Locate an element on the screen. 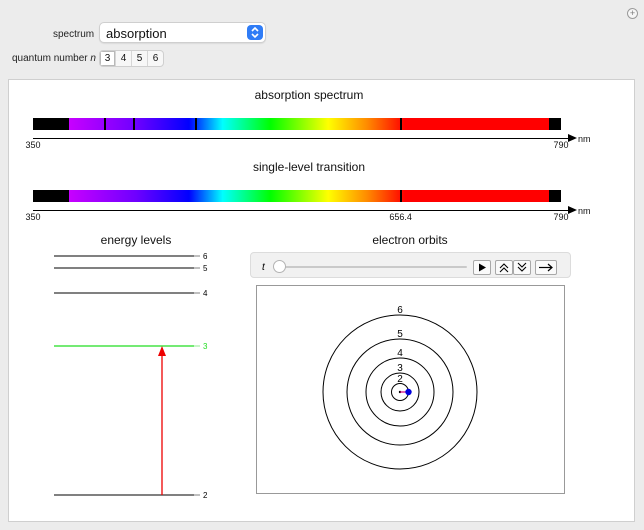 This screenshot has width=644, height=530. orbit-diagram: 6 5 4 3 2 is located at coordinates (400, 387).